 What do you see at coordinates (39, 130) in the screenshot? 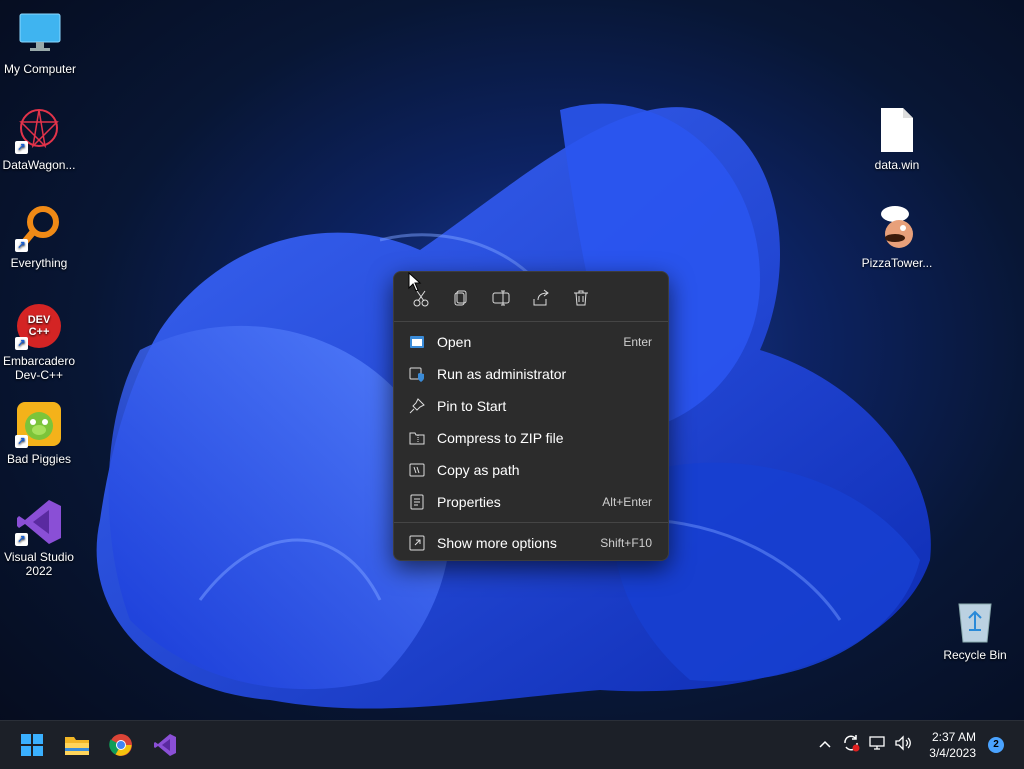
I see `datawagon-icon: ↗` at bounding box center [39, 130].